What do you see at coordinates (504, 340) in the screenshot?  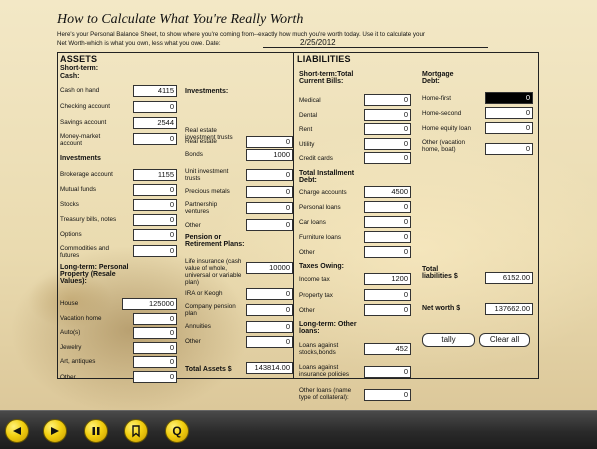 I see `clear-all-button: Clear all` at bounding box center [504, 340].